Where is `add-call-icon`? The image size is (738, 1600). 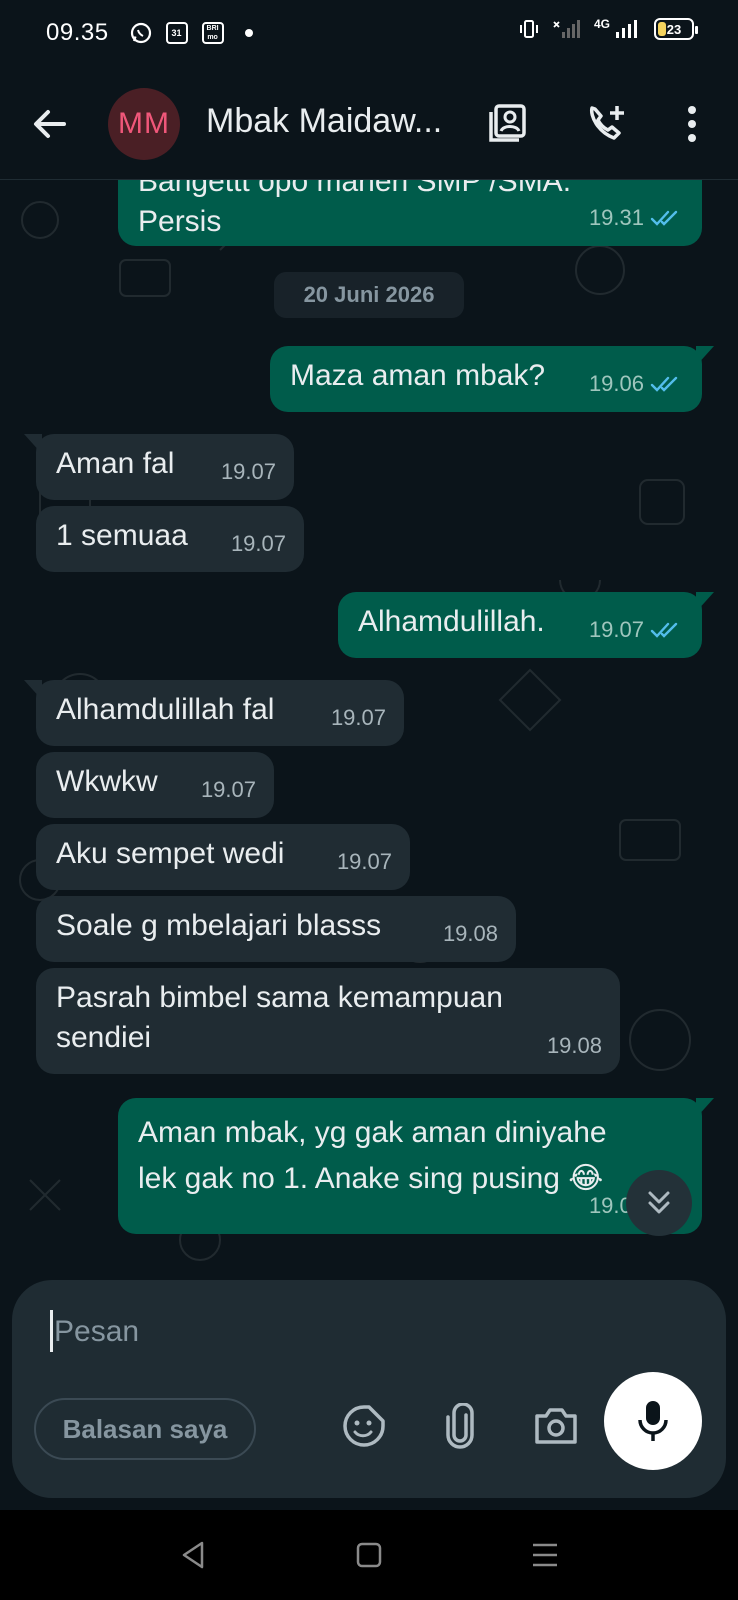
add-call-icon is located at coordinates (606, 124).